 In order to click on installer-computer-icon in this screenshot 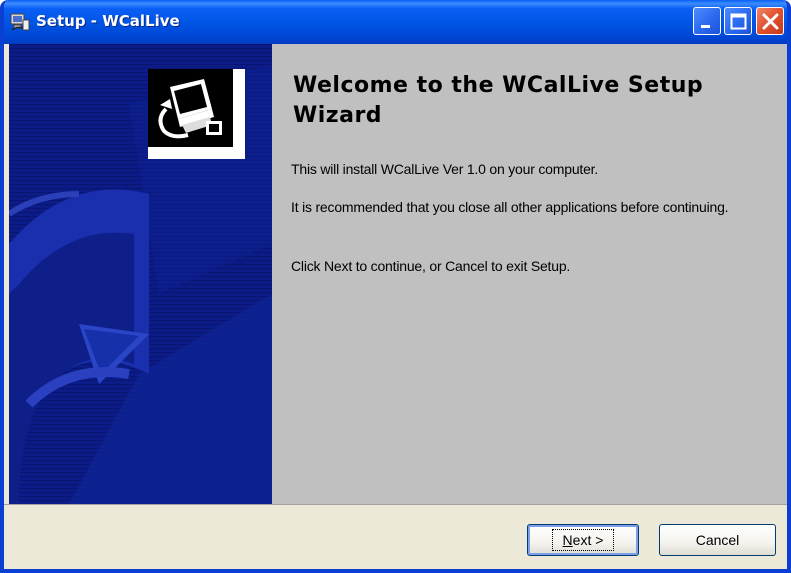, I will do `click(196, 114)`.